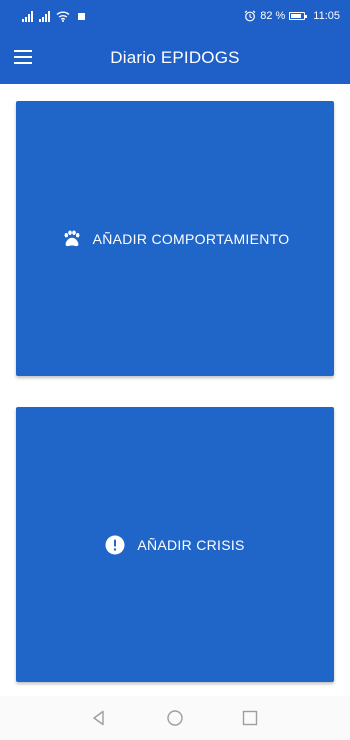 The image size is (350, 740). I want to click on battery-level-fill, so click(296, 16).